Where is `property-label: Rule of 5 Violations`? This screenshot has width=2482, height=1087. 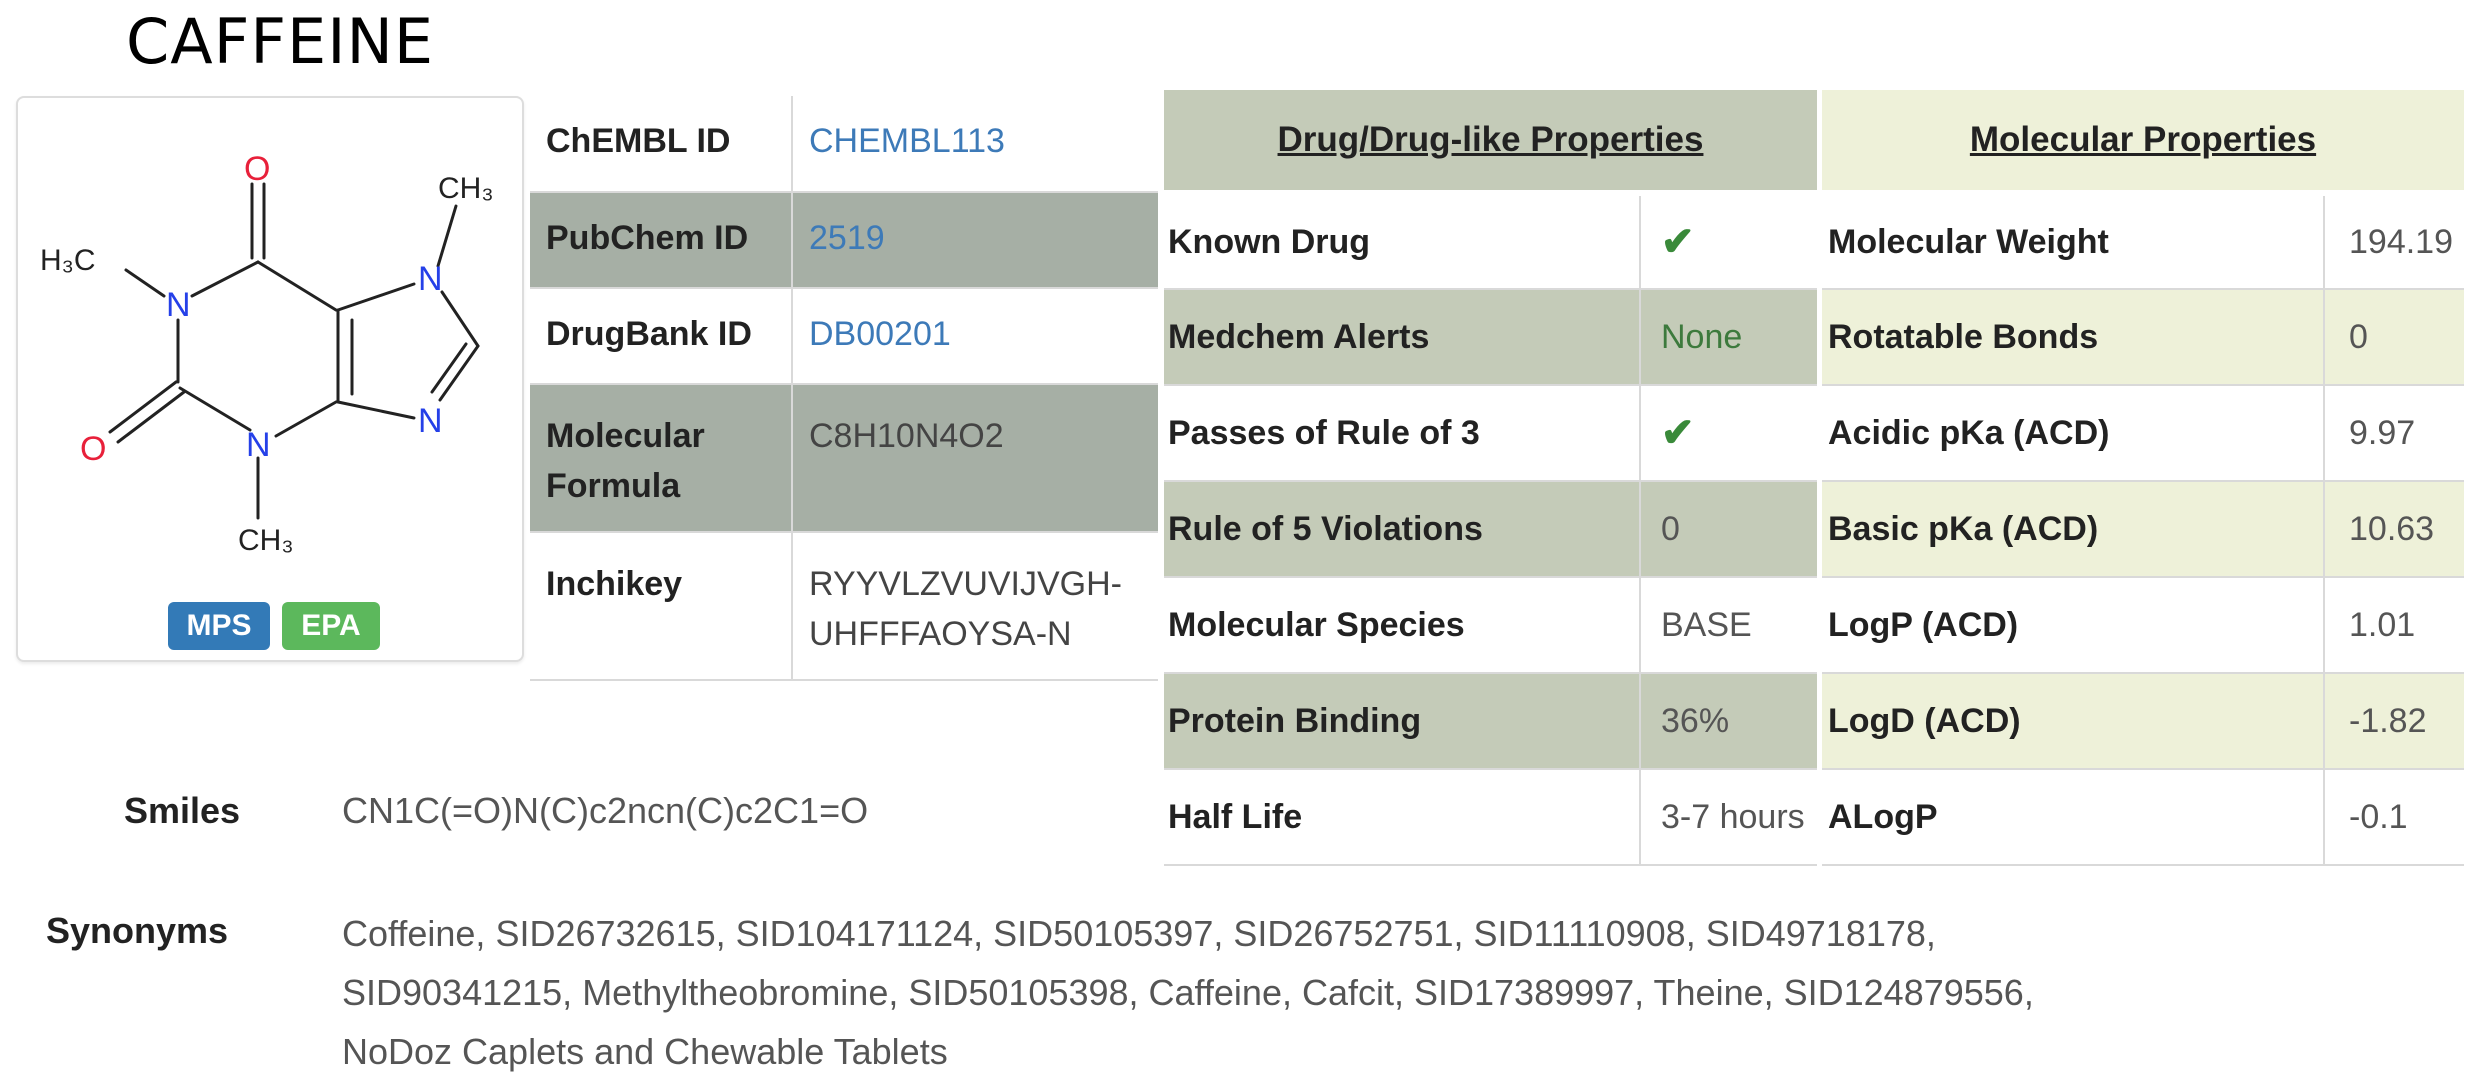 property-label: Rule of 5 Violations is located at coordinates (1402, 529).